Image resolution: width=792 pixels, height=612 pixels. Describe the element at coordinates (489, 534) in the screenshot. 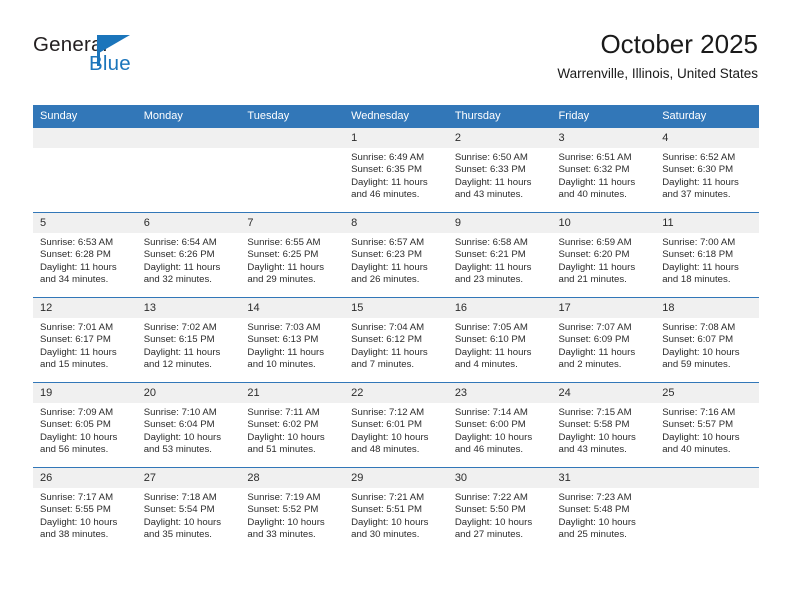

I see `daylight-text-line2: and 27 minutes.` at that location.